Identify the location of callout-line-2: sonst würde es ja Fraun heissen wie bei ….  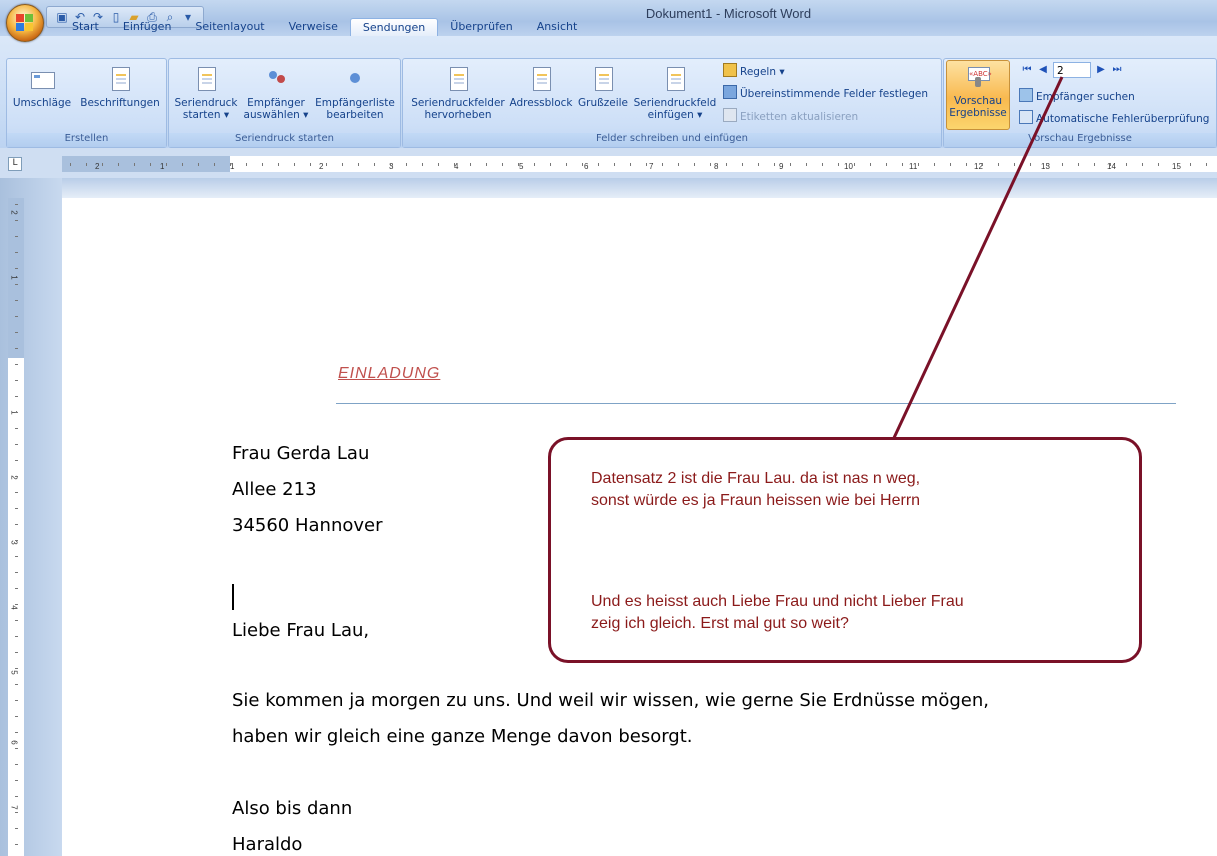
(756, 500).